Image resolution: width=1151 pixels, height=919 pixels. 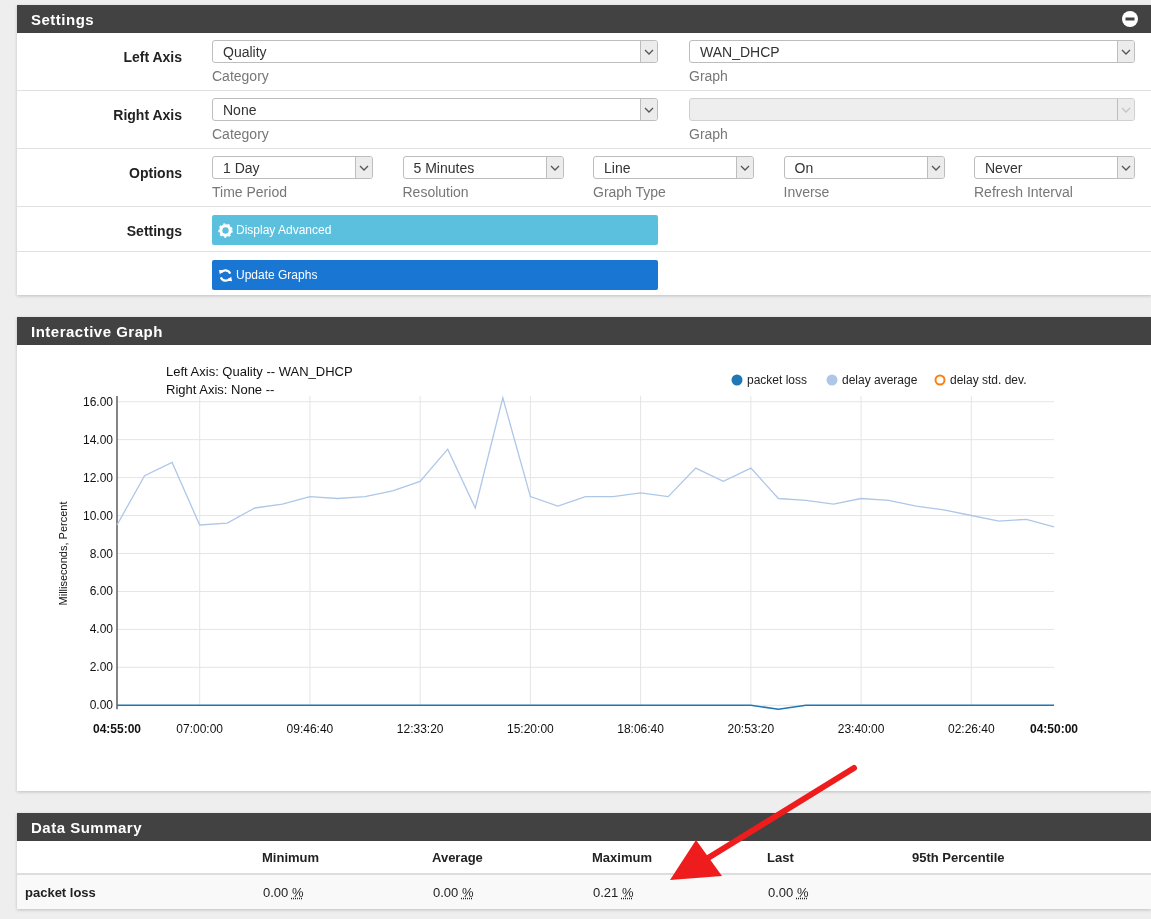 What do you see at coordinates (1024, 192) in the screenshot?
I see `field-caption: Refresh Interval` at bounding box center [1024, 192].